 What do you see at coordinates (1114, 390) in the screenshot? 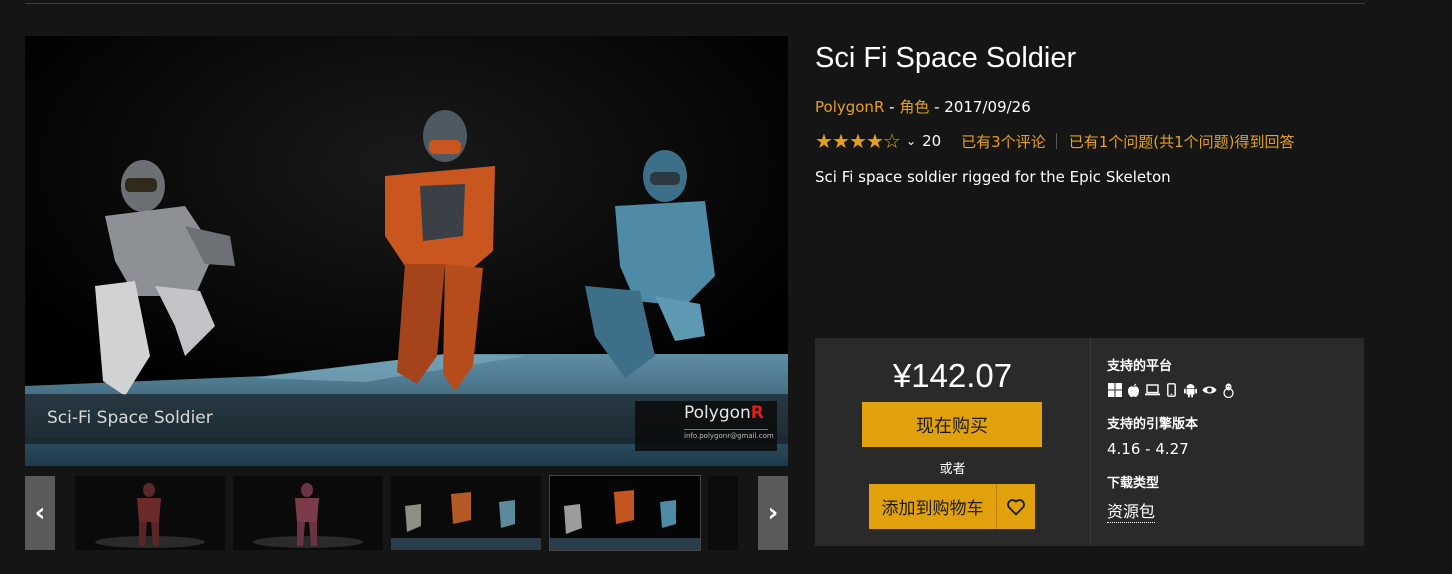
I see `windows-icon` at bounding box center [1114, 390].